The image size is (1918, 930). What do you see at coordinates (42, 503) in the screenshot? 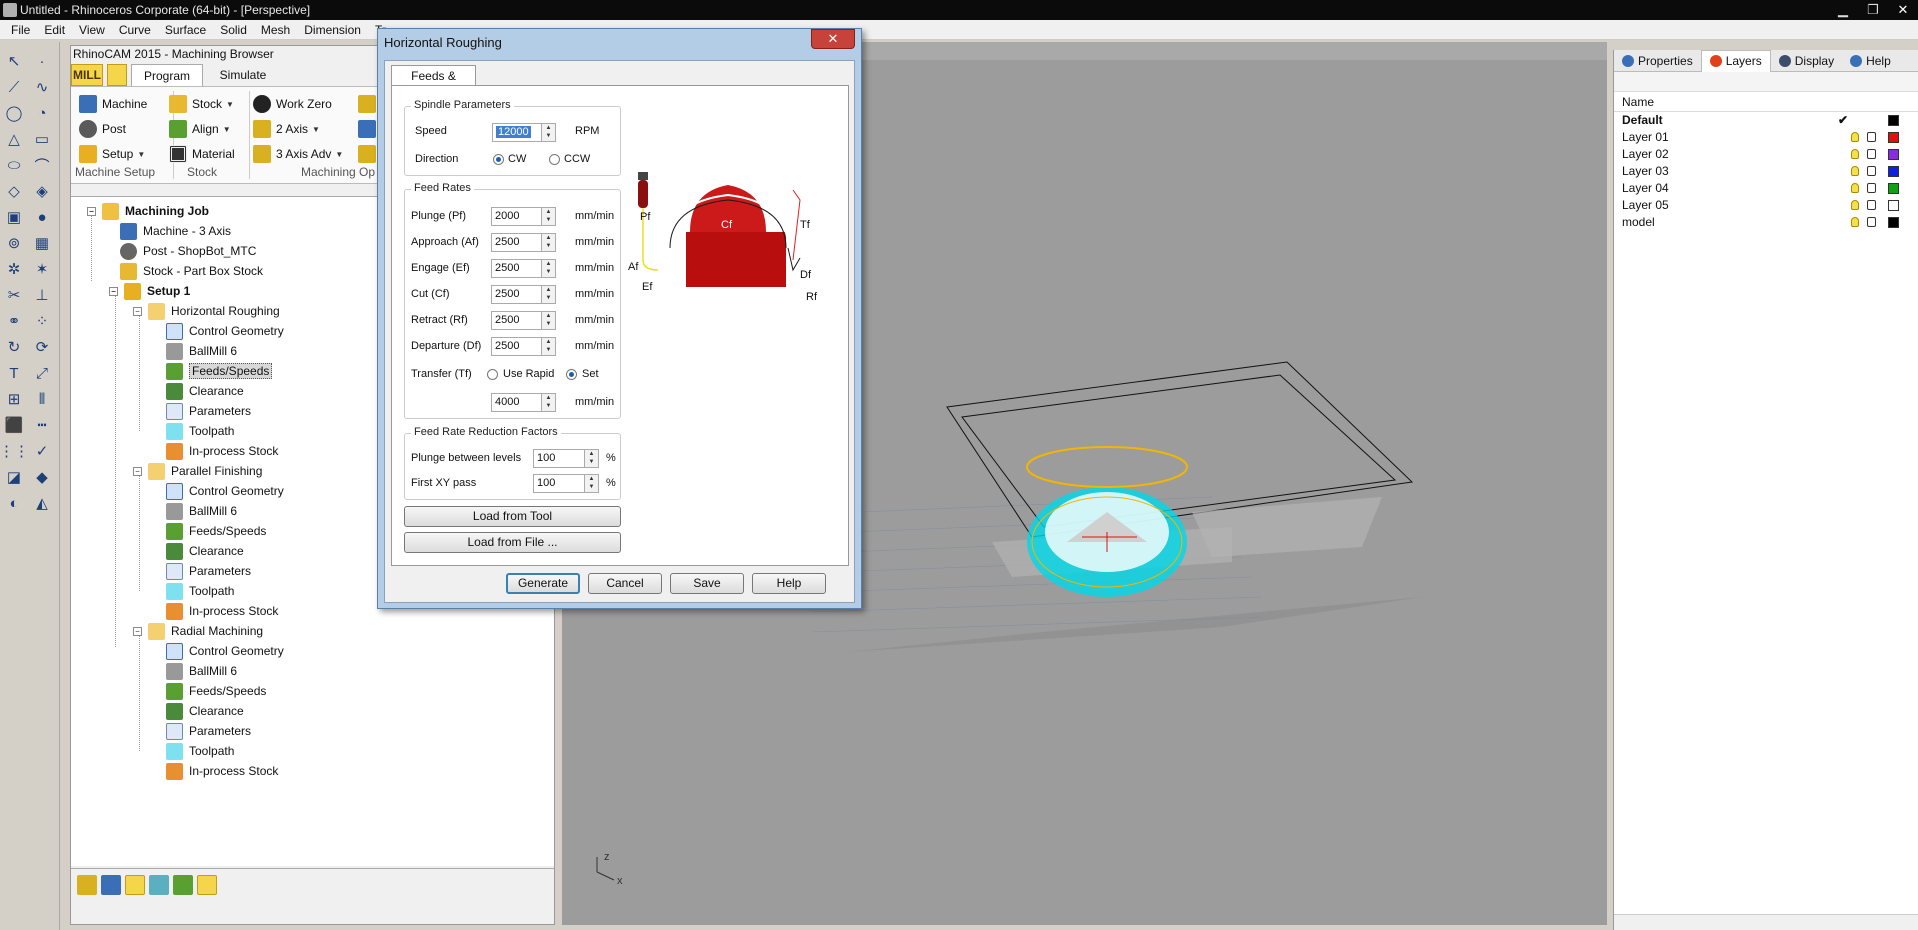
I see `light-icon: ◭` at bounding box center [42, 503].